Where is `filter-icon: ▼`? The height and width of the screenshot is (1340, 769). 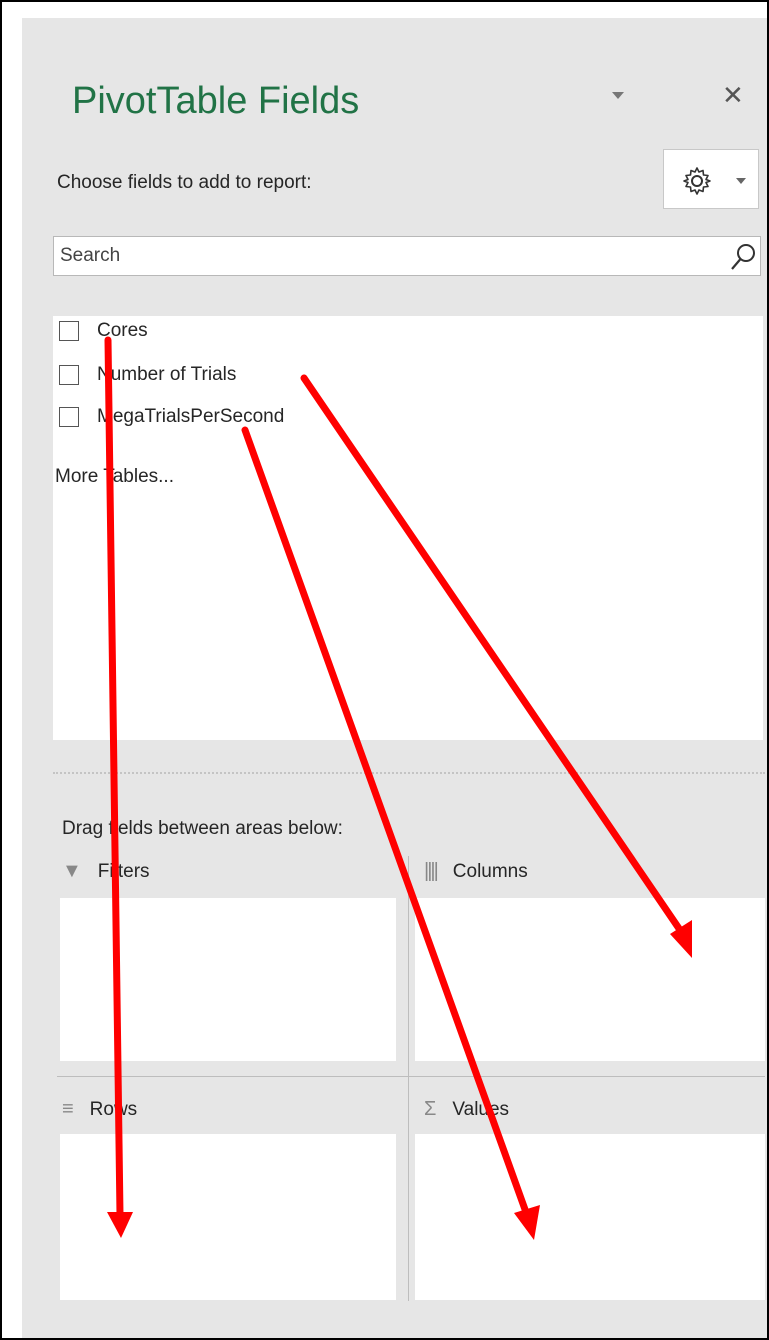
filter-icon: ▼ is located at coordinates (72, 871).